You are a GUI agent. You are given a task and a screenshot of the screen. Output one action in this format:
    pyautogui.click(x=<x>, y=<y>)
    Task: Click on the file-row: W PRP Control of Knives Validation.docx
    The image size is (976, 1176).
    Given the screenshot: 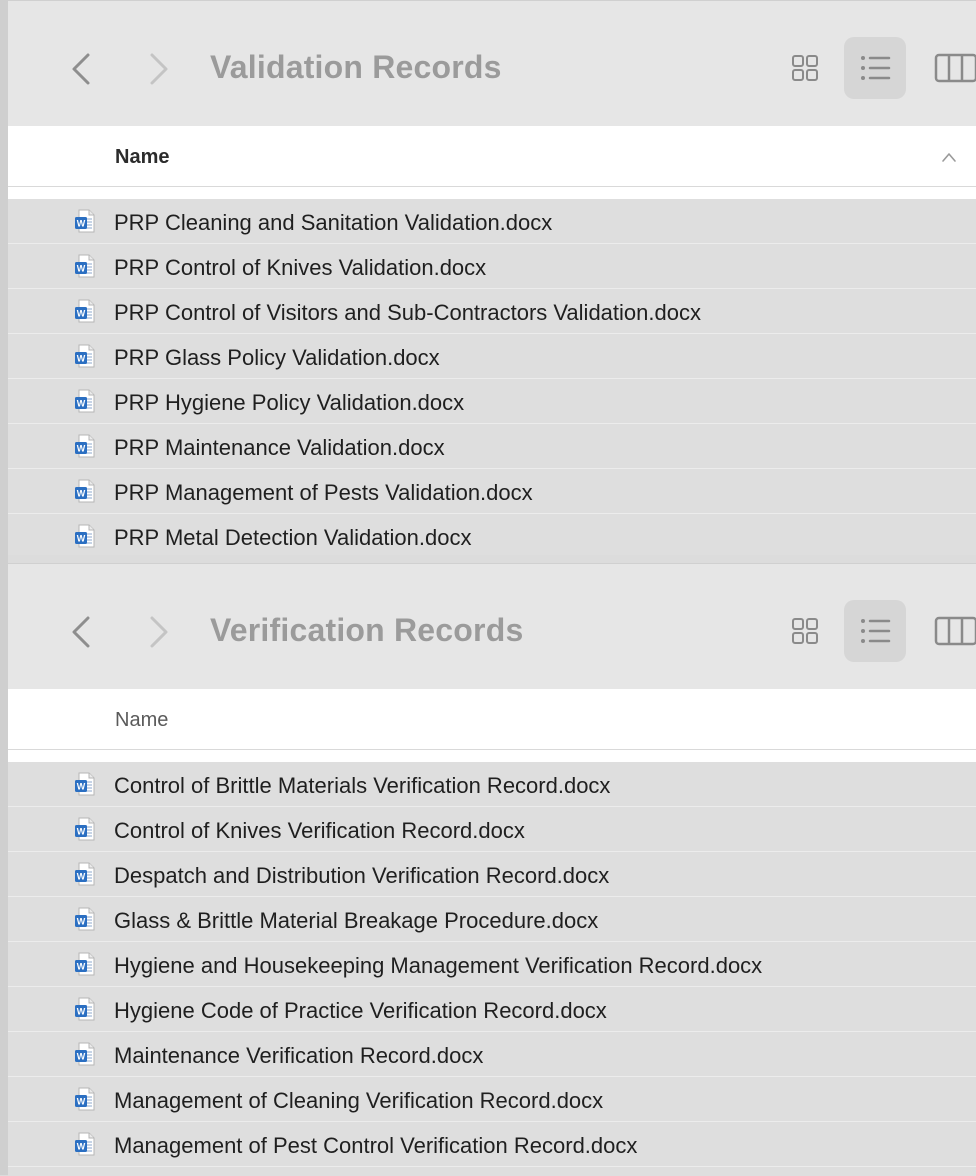 What is the action you would take?
    pyautogui.click(x=492, y=266)
    